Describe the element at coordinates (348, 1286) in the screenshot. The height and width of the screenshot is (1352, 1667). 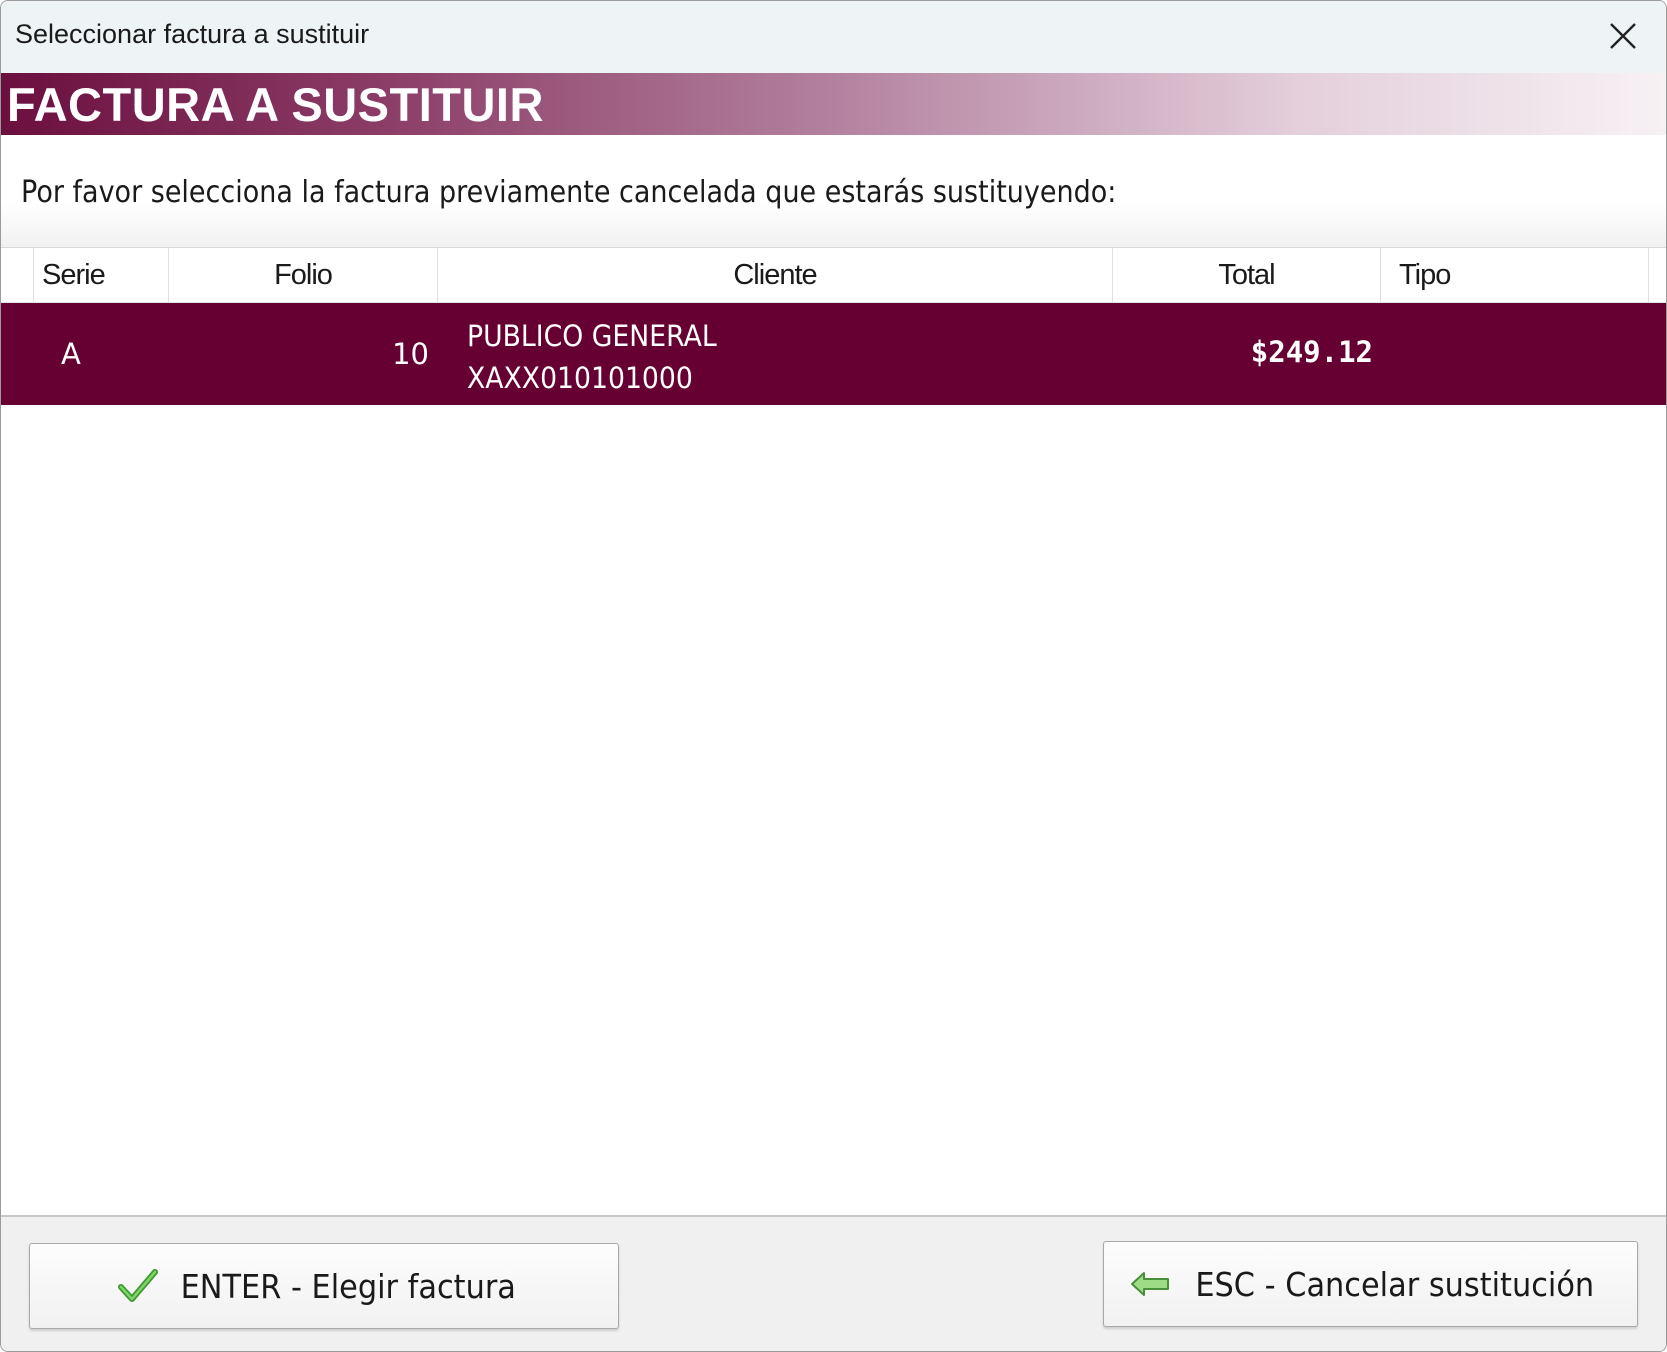
I see `choose-invoice-label: ENTER - Elegir factura` at that location.